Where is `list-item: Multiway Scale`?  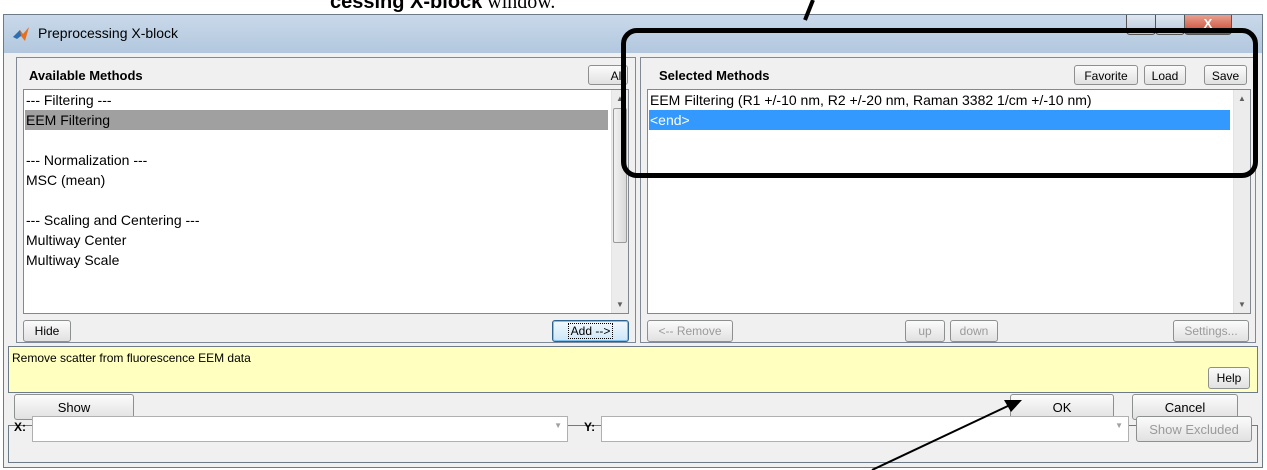
list-item: Multiway Scale is located at coordinates (316, 260).